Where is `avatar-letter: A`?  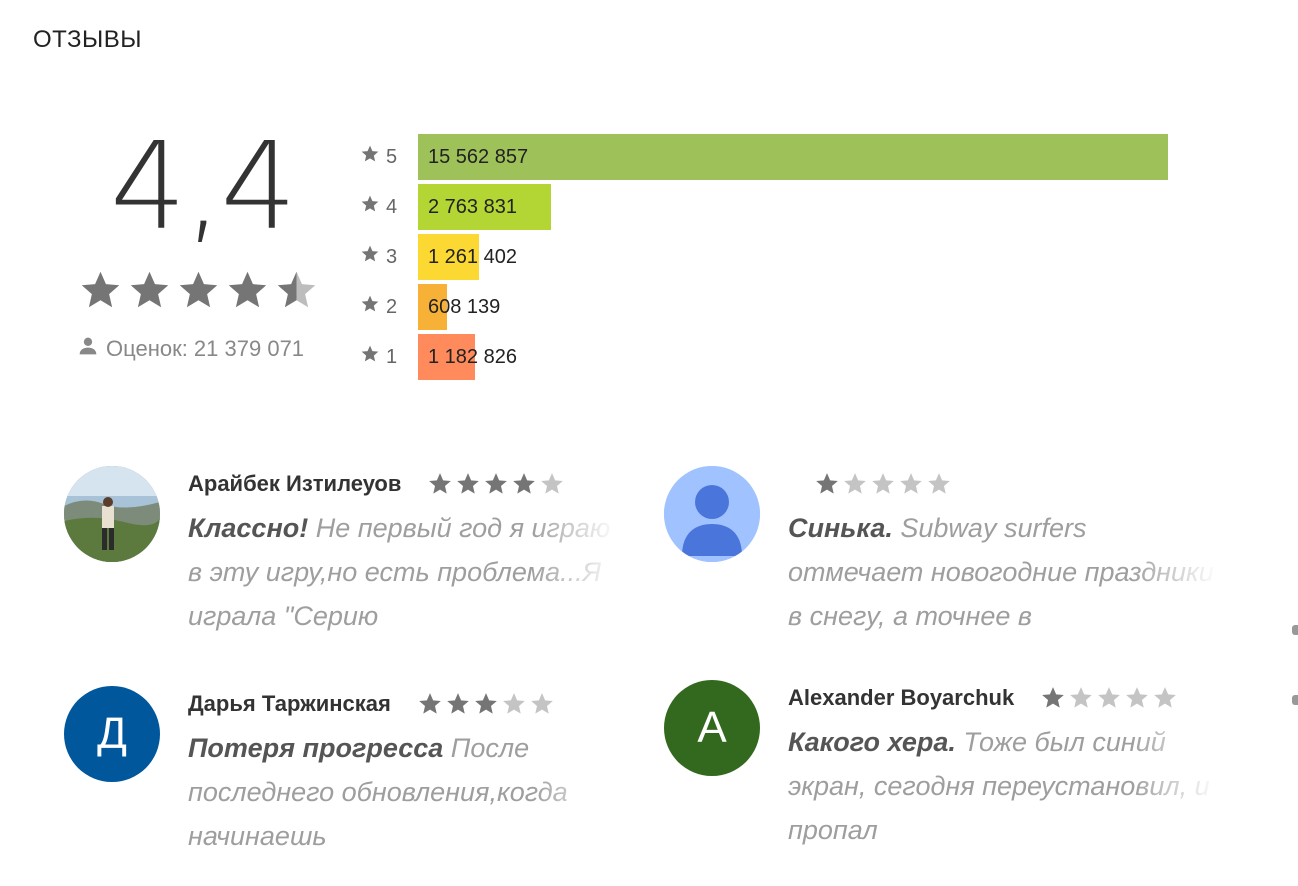 avatar-letter: A is located at coordinates (712, 727).